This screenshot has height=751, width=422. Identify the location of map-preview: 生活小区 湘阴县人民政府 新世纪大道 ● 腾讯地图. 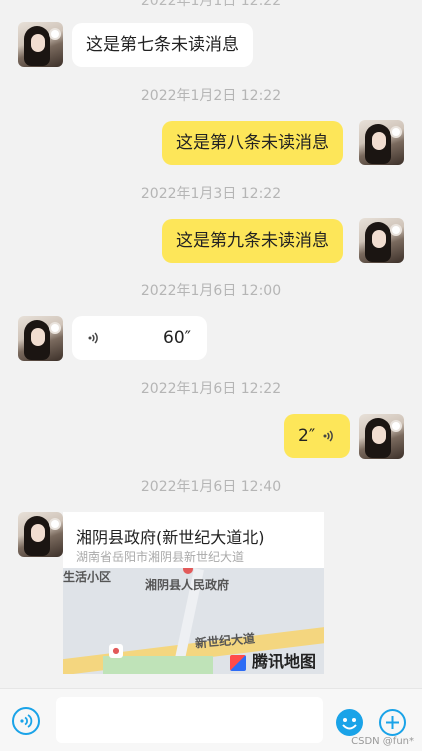
(193, 621).